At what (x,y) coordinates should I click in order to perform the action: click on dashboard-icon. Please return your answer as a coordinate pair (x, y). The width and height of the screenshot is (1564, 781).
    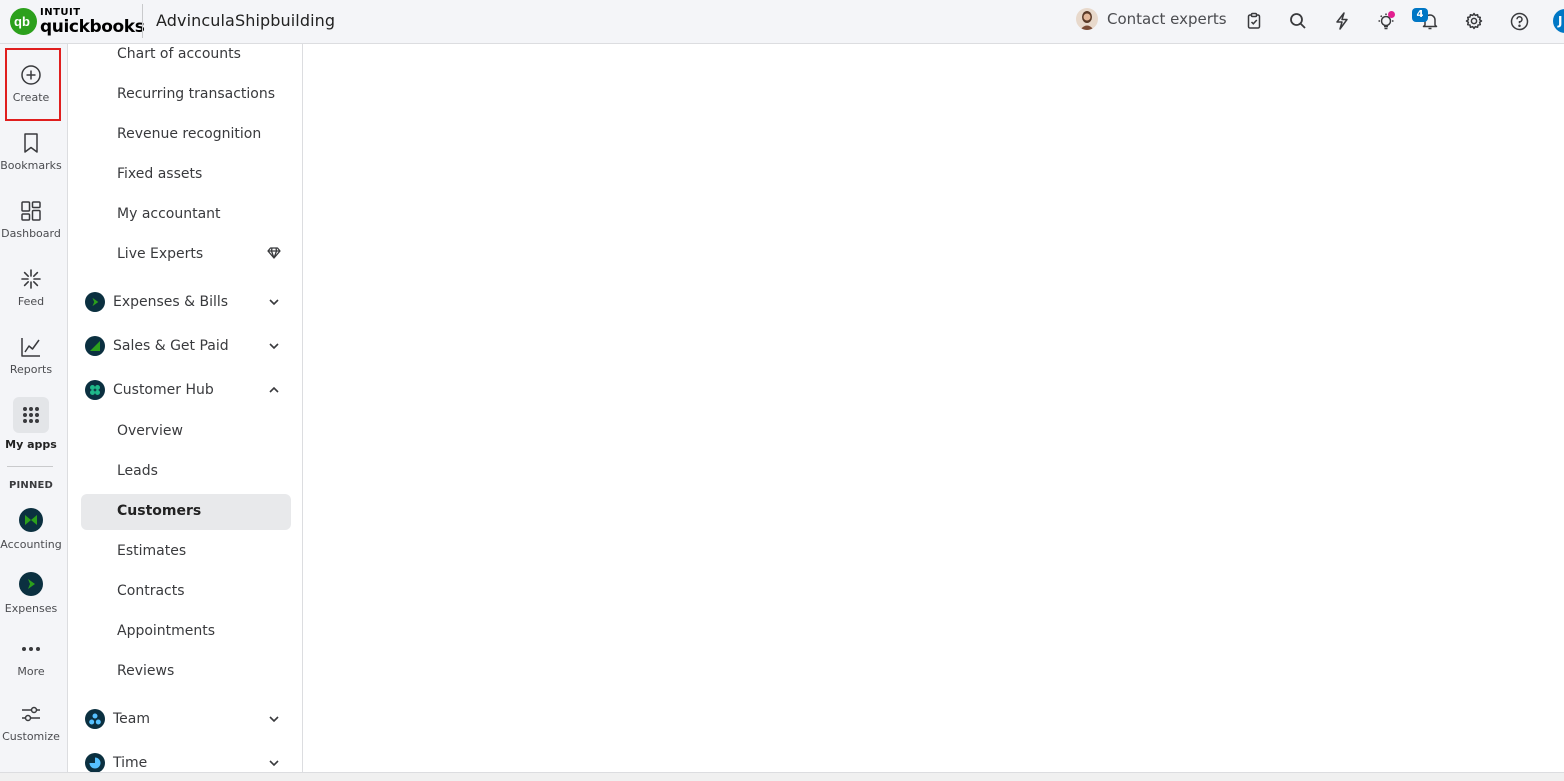
    Looking at the image, I should click on (31, 211).